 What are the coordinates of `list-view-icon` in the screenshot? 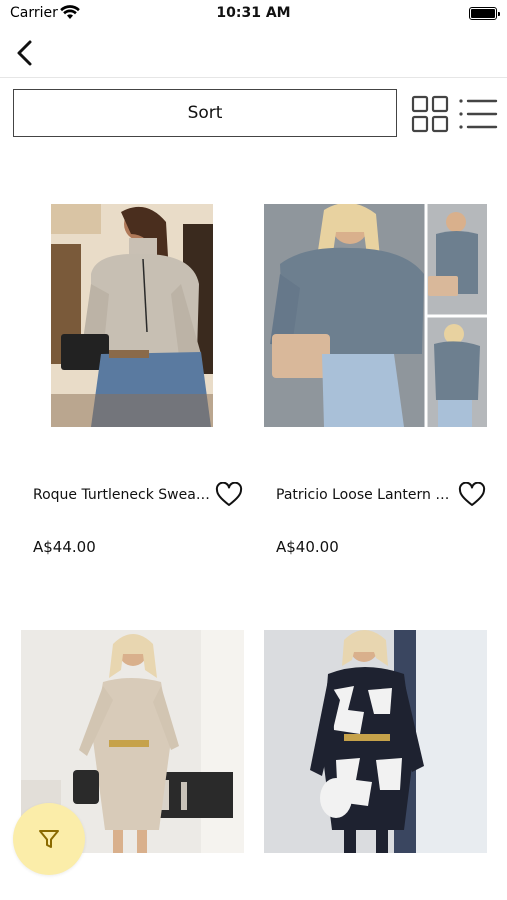 It's located at (478, 114).